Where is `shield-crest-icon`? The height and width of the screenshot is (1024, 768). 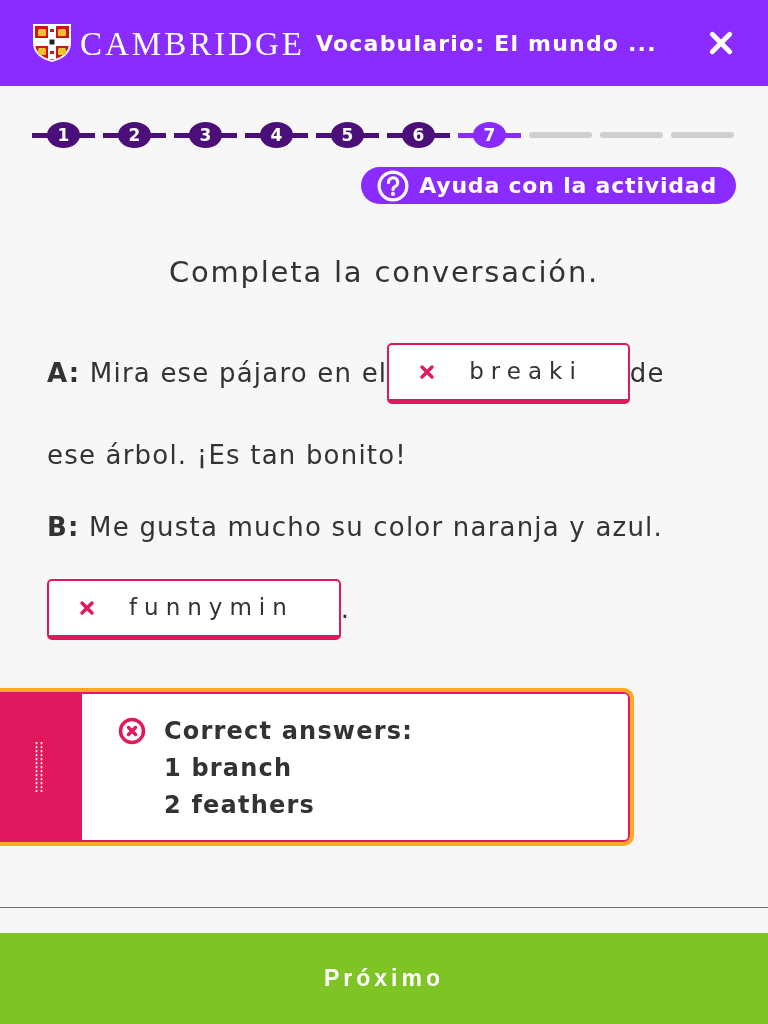
shield-crest-icon is located at coordinates (52, 43).